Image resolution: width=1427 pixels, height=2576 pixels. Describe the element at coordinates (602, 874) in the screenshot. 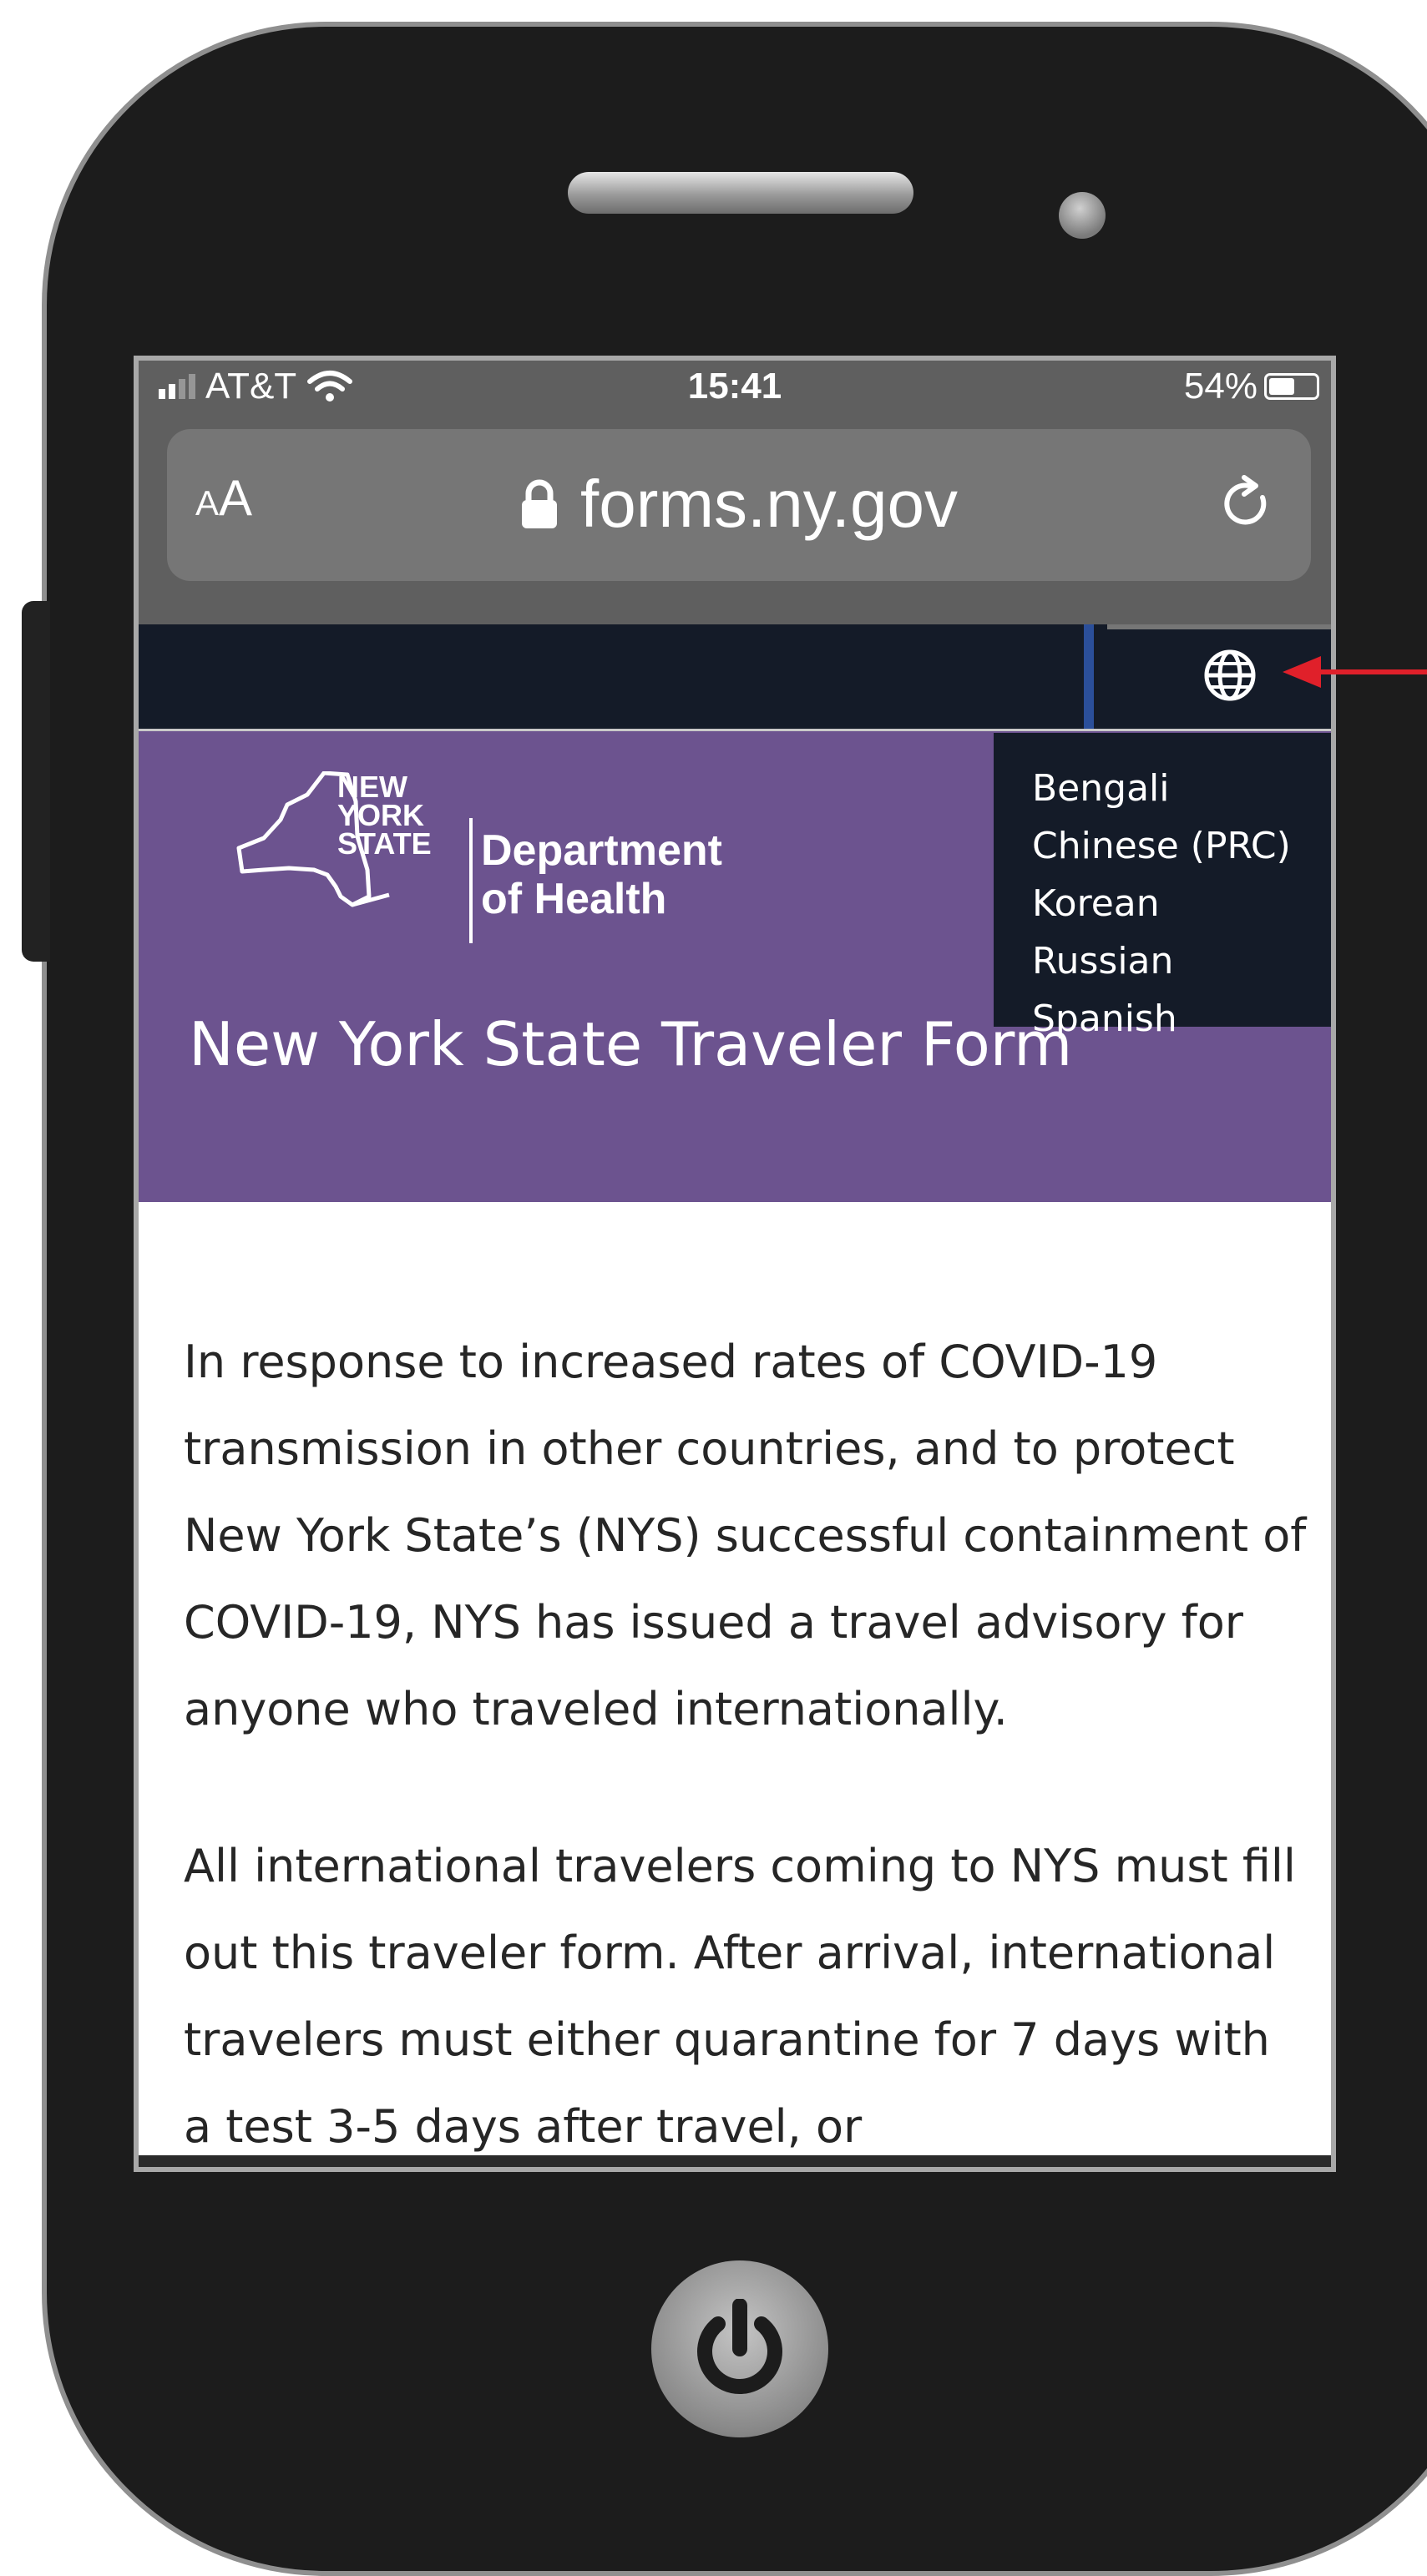

I see `logo-department-text: Department of Health` at that location.